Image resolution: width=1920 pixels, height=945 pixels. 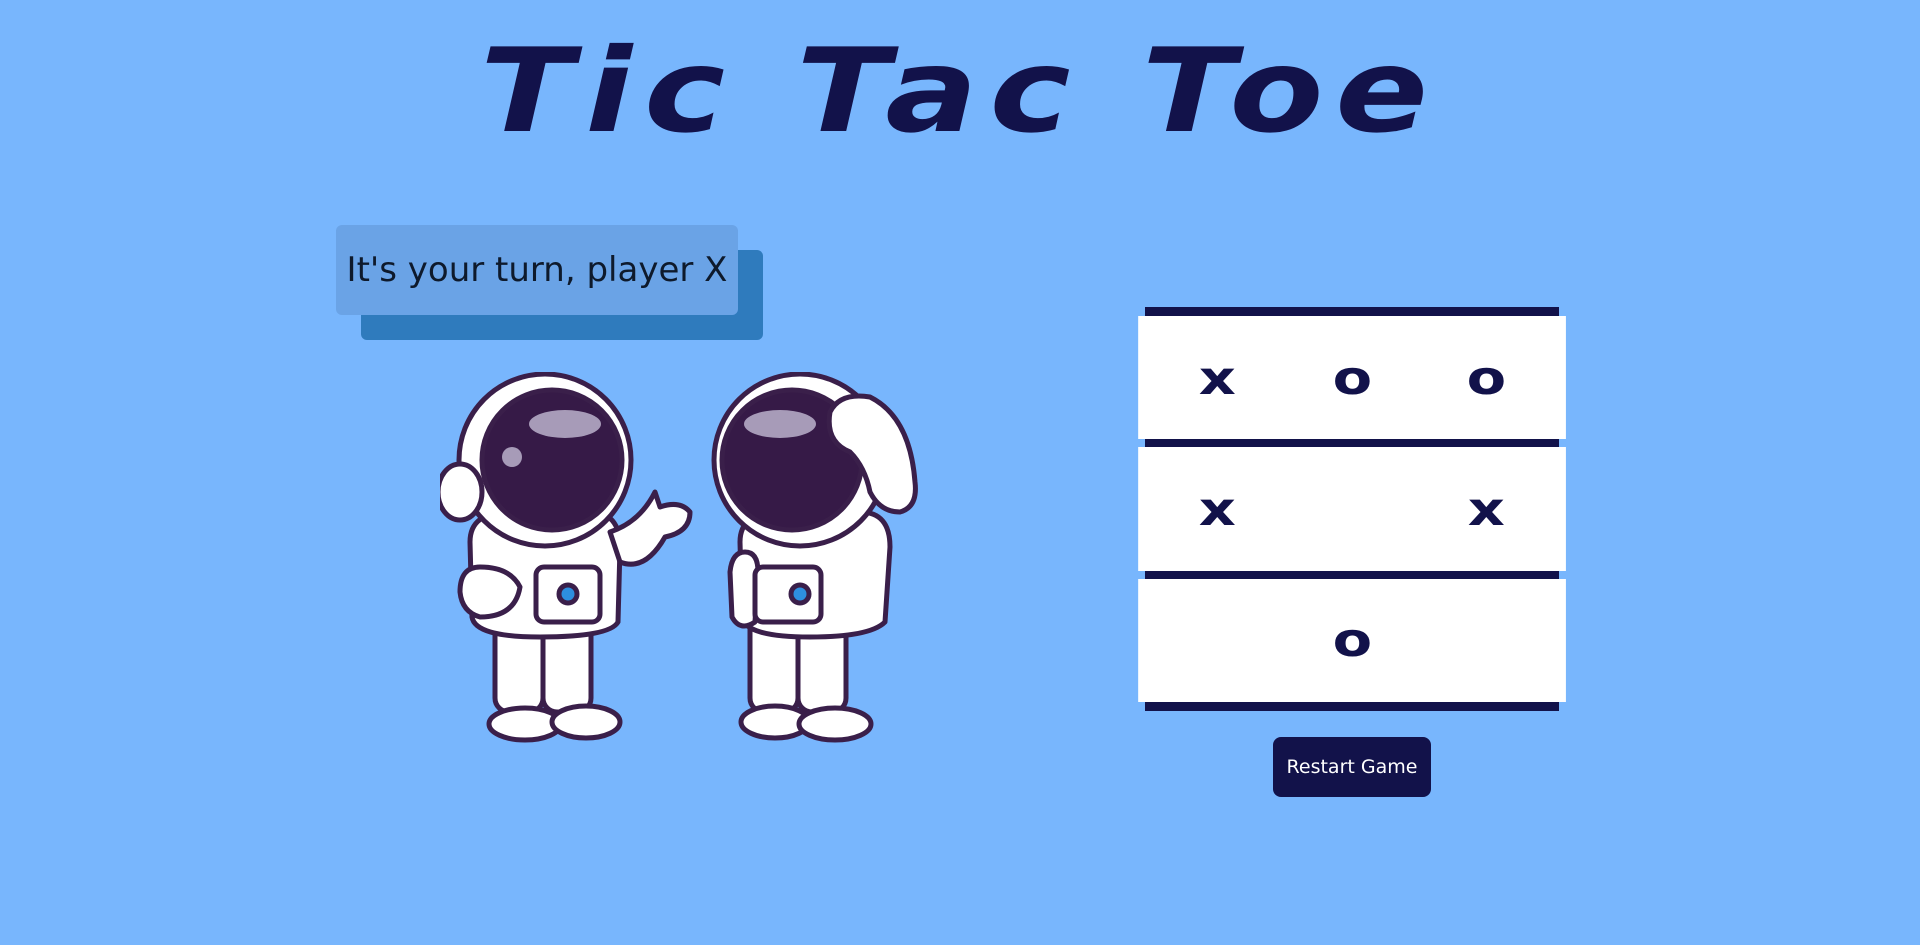 I want to click on board-cell-3: o, so click(x=1486, y=378).